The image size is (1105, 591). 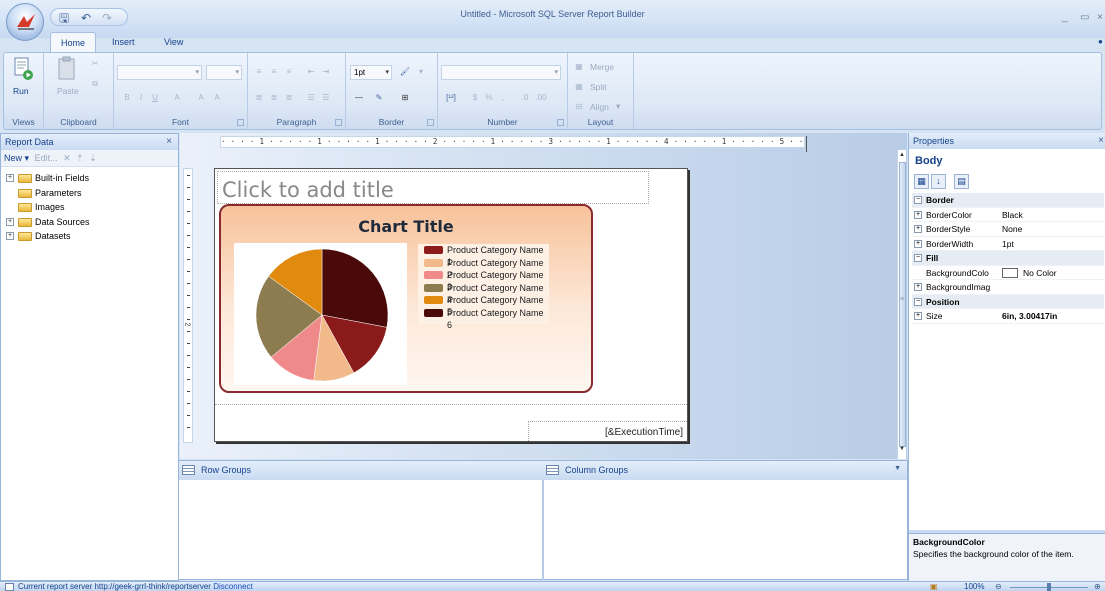 I want to click on alphabetical-icon: ↓, so click(x=938, y=181).